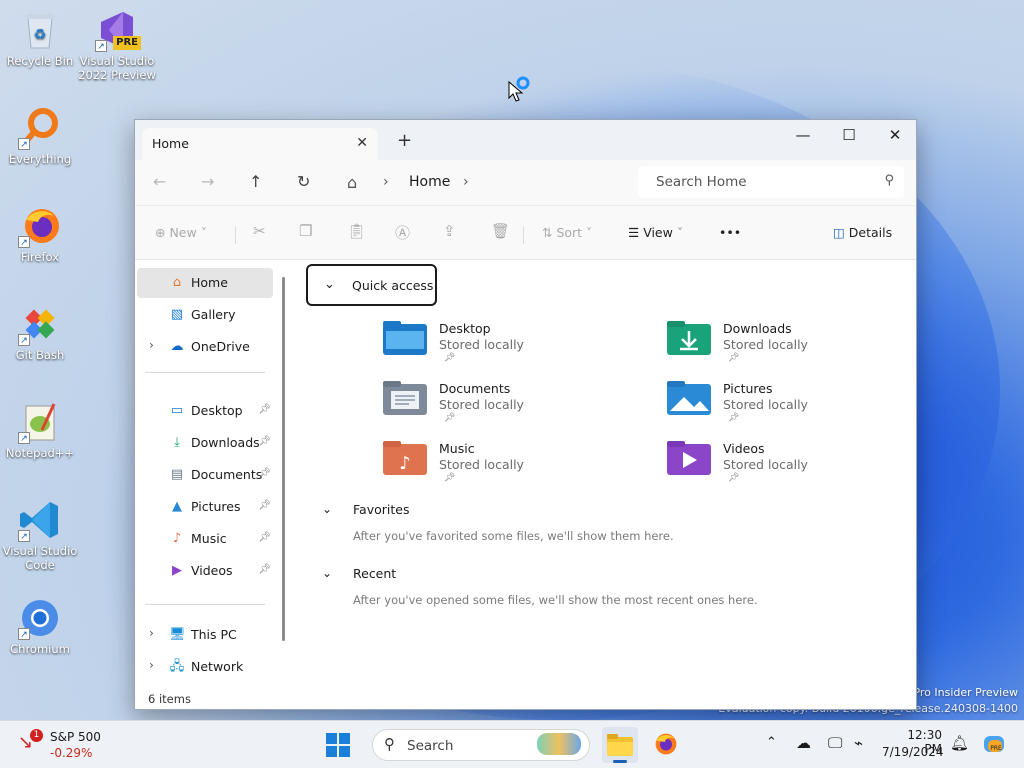  What do you see at coordinates (430, 746) in the screenshot?
I see `taskbar-search-label: Search` at bounding box center [430, 746].